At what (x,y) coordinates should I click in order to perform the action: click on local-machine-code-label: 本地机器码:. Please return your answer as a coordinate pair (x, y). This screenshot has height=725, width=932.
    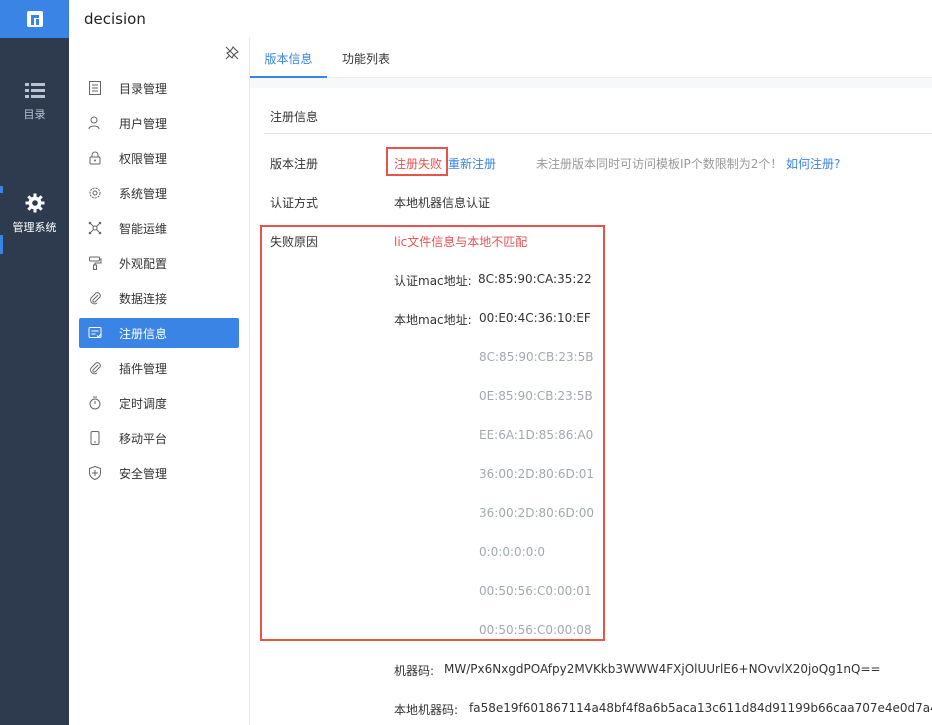
    Looking at the image, I should click on (426, 710).